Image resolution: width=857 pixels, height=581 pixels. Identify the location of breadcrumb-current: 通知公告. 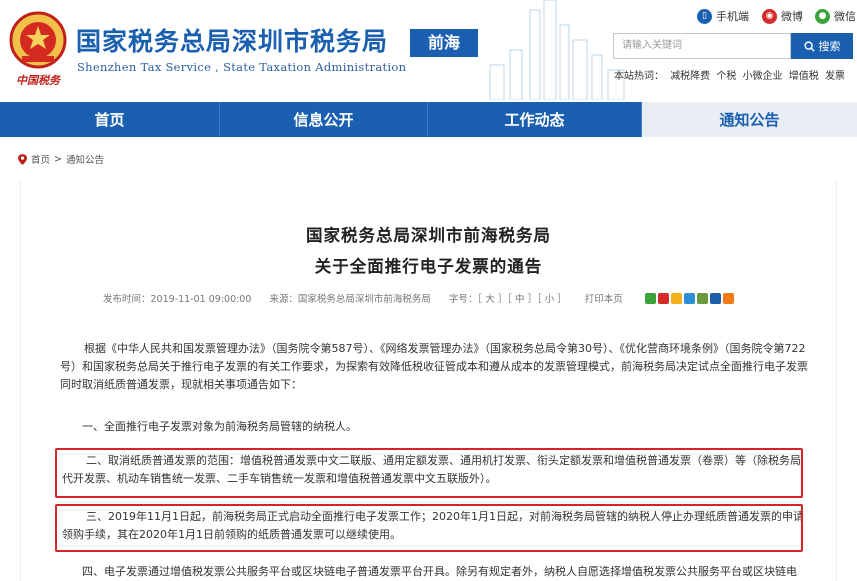
(85, 159).